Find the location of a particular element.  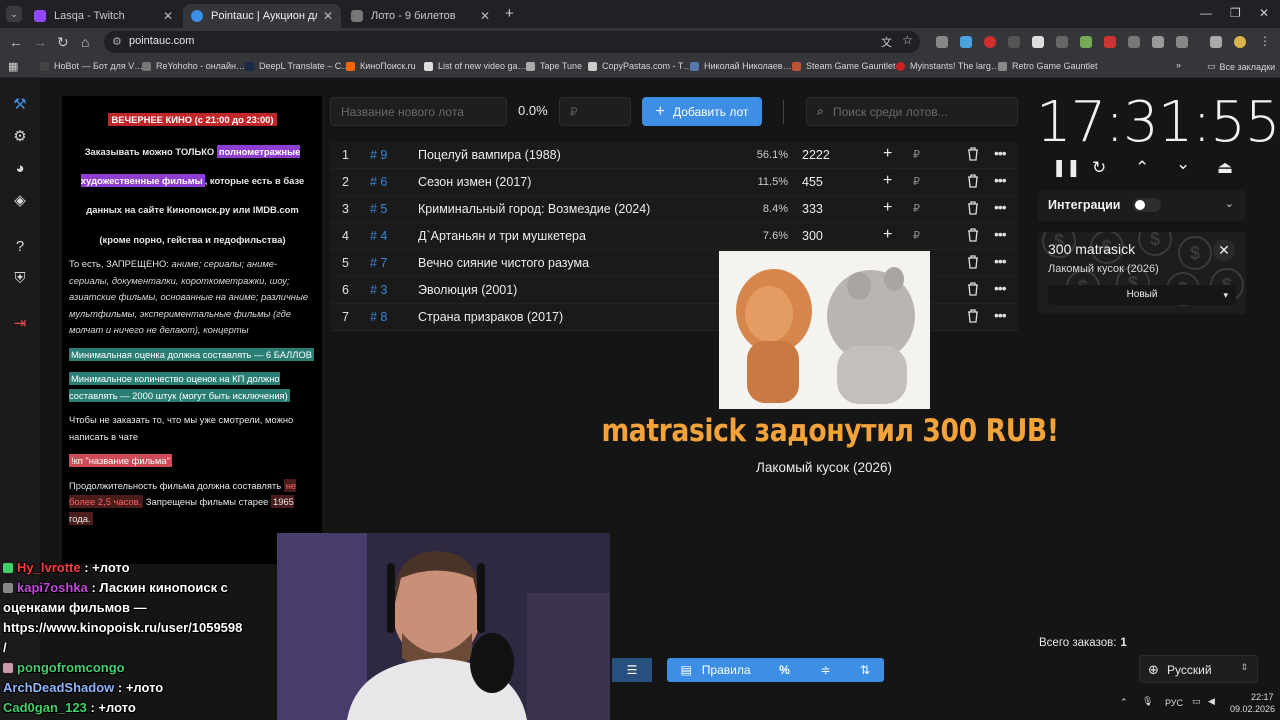

lot-search: ⌕ is located at coordinates (912, 111).